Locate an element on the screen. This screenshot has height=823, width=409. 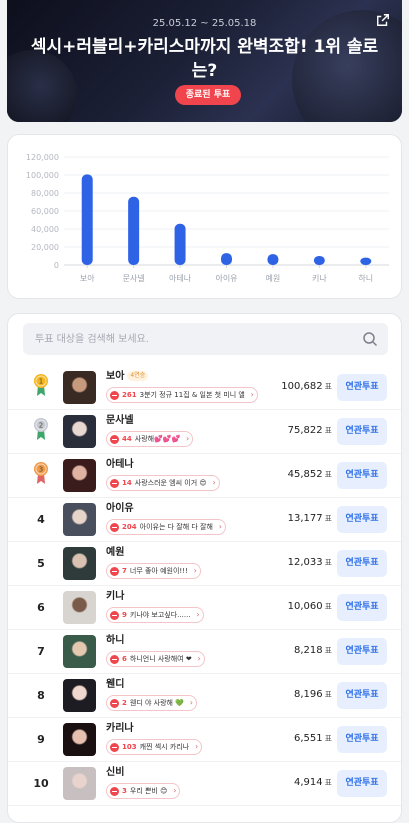
rank-number: 7 is located at coordinates (41, 651).